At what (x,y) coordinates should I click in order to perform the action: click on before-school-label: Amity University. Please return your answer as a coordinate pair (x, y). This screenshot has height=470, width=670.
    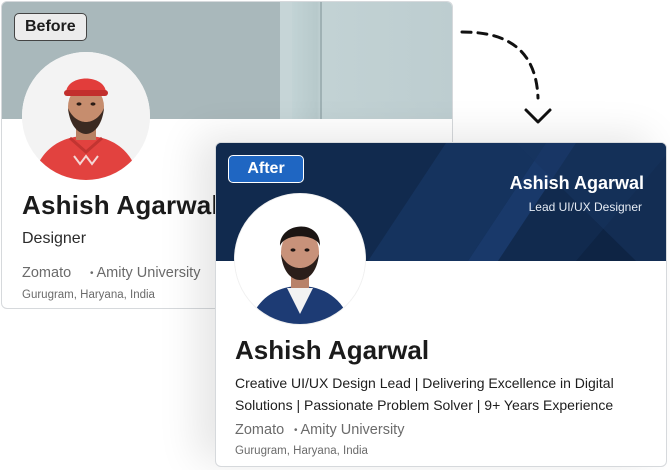
    Looking at the image, I should click on (148, 273).